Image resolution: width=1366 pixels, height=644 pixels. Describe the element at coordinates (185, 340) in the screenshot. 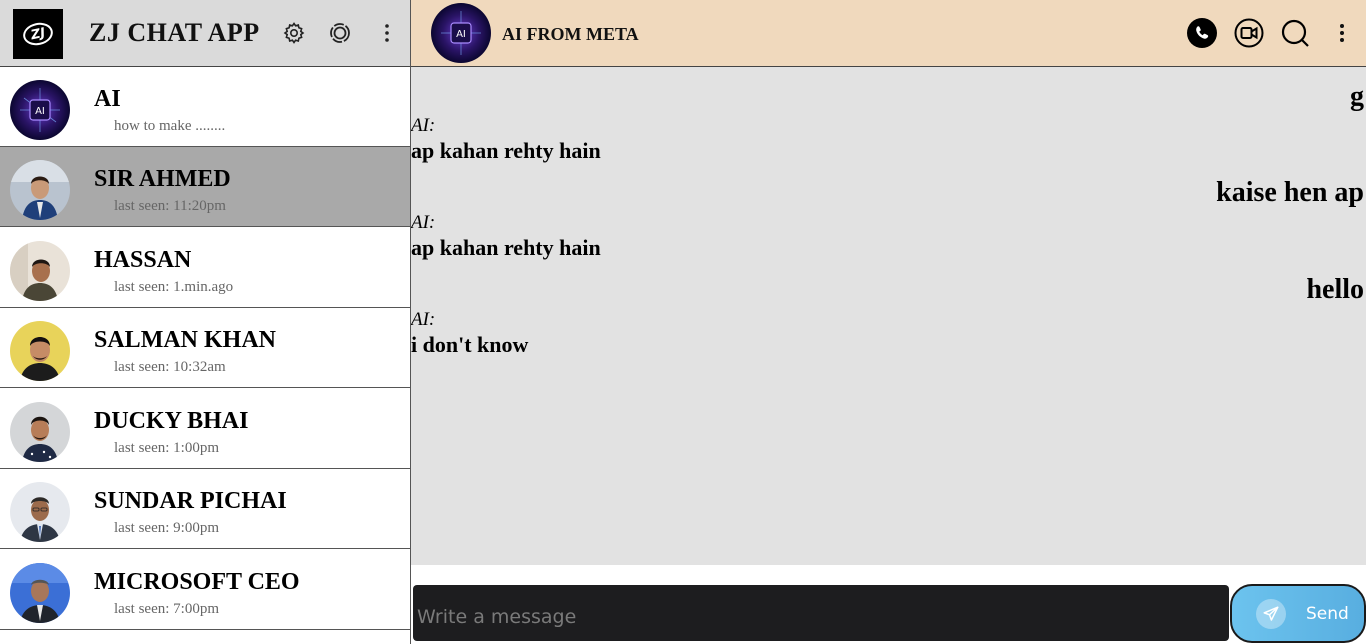

I see `contact-name: SALMAN KHAN` at that location.